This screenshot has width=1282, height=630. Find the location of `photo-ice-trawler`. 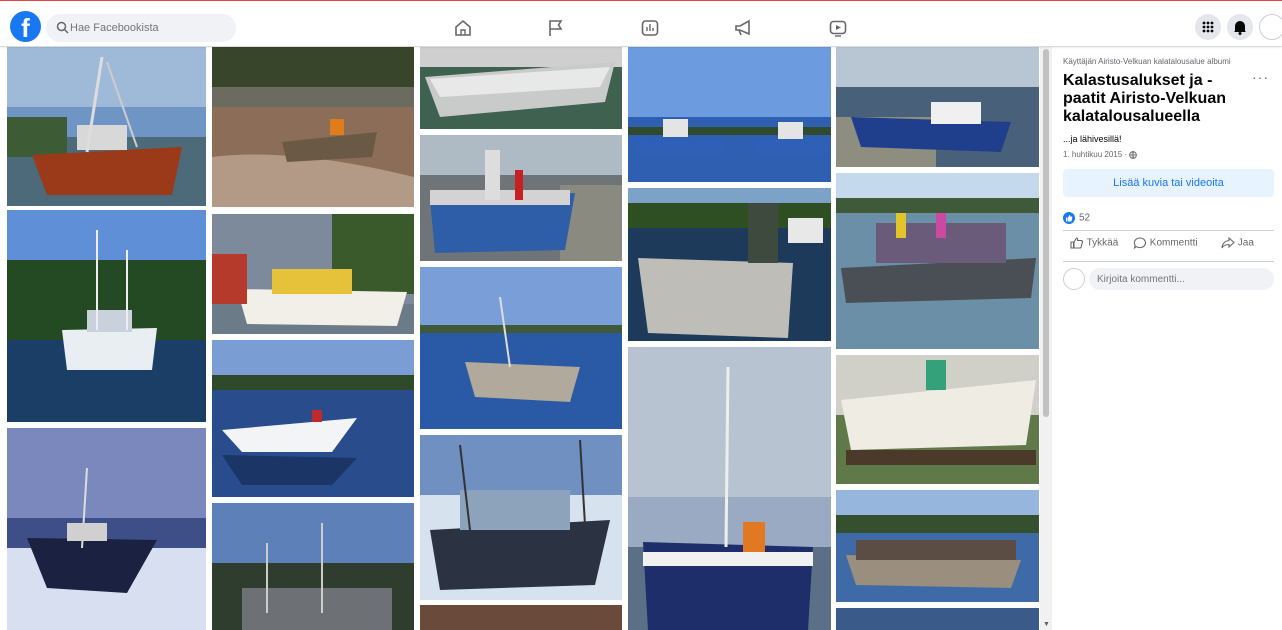

photo-ice-trawler is located at coordinates (106, 529).